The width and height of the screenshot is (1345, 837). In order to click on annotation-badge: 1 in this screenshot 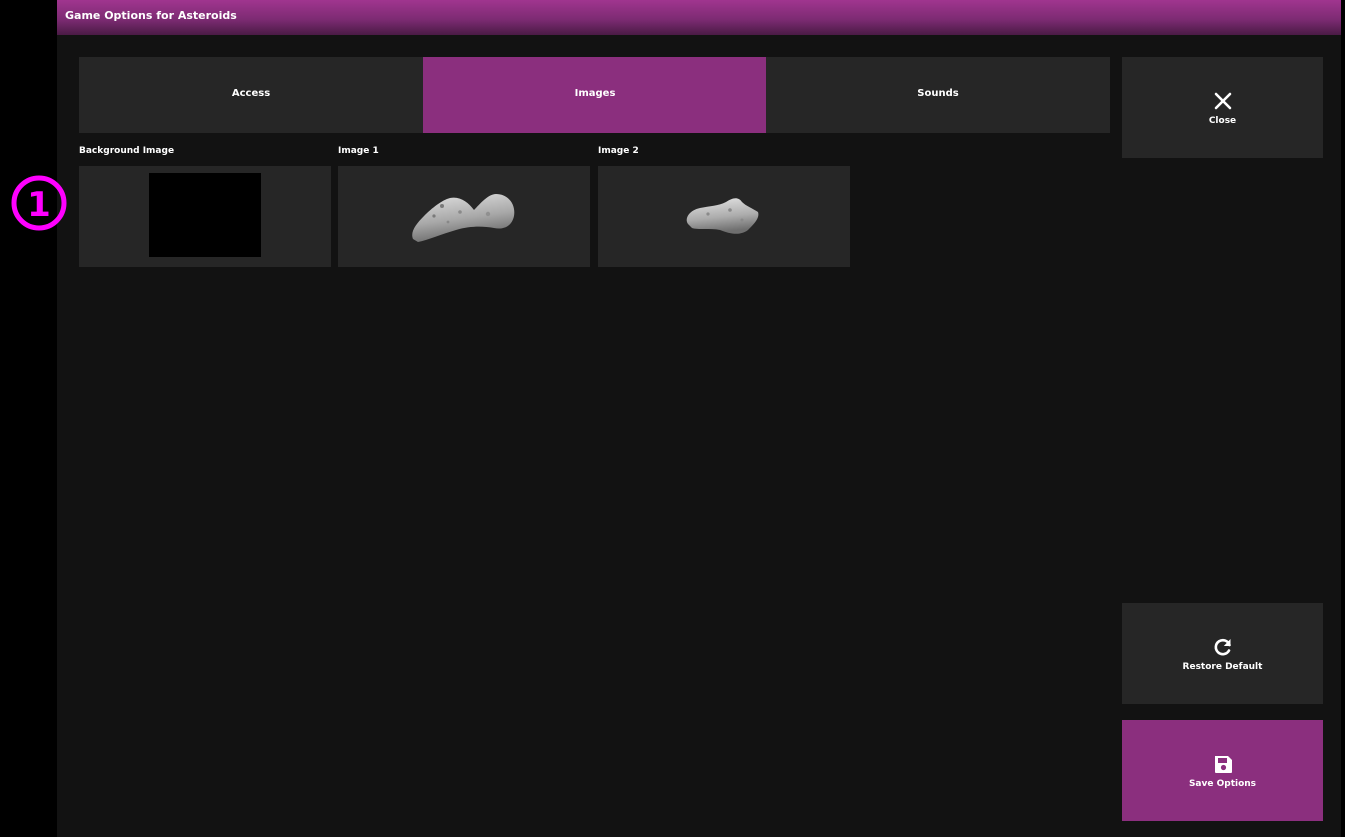, I will do `click(39, 203)`.